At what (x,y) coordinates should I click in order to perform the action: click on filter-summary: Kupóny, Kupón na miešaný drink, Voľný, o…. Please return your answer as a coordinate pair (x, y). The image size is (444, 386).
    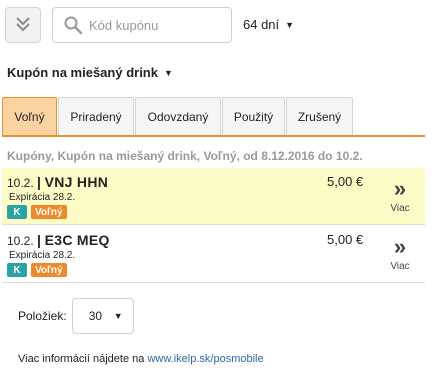
    Looking at the image, I should click on (185, 156).